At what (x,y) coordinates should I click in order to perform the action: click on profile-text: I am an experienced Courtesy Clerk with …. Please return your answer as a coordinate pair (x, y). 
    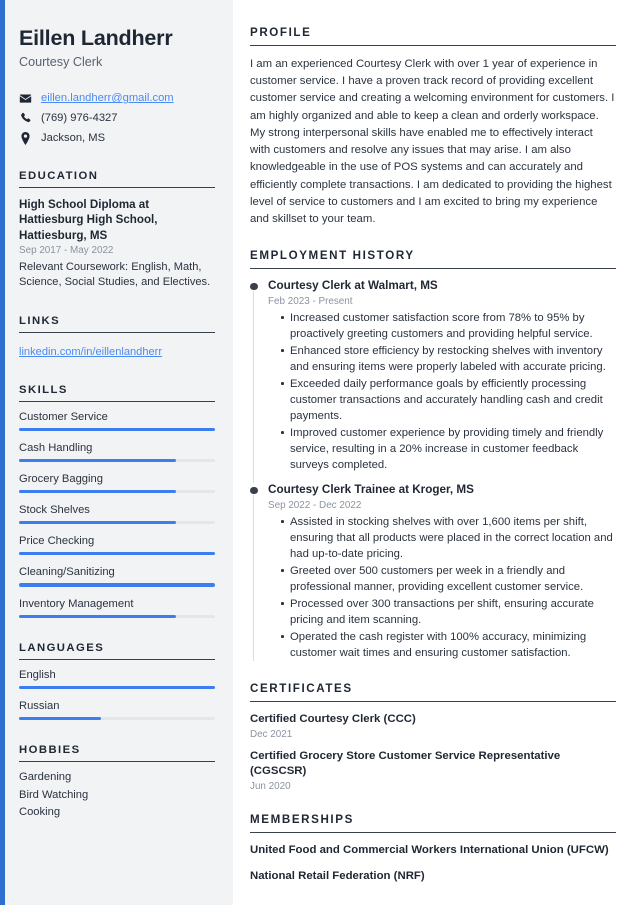
    Looking at the image, I should click on (432, 142).